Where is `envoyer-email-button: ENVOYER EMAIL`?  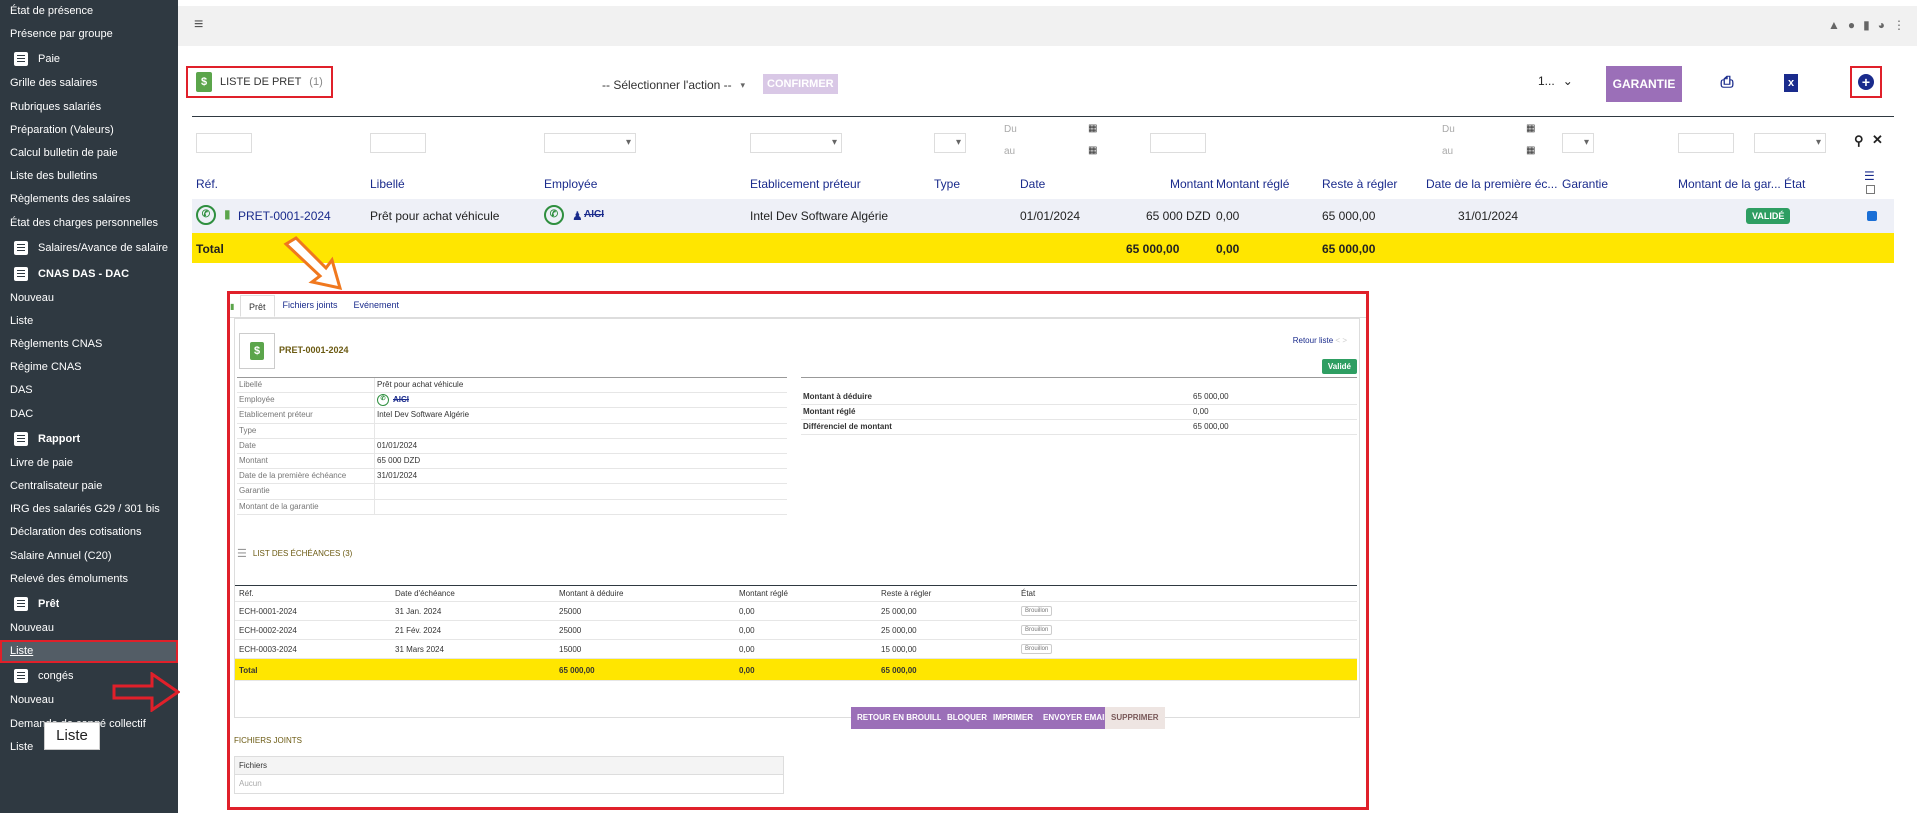 envoyer-email-button: ENVOYER EMAIL is located at coordinates (1076, 718).